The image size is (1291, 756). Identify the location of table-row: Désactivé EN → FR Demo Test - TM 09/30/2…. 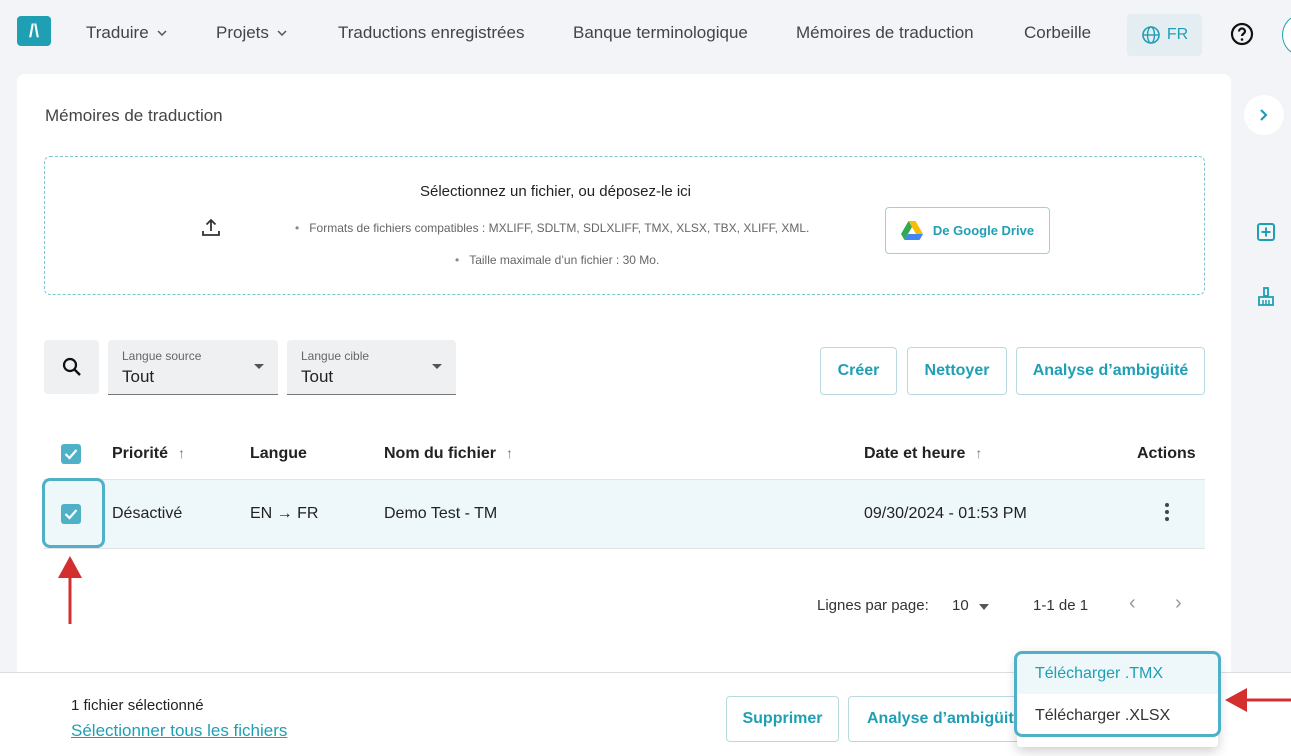
(624, 514).